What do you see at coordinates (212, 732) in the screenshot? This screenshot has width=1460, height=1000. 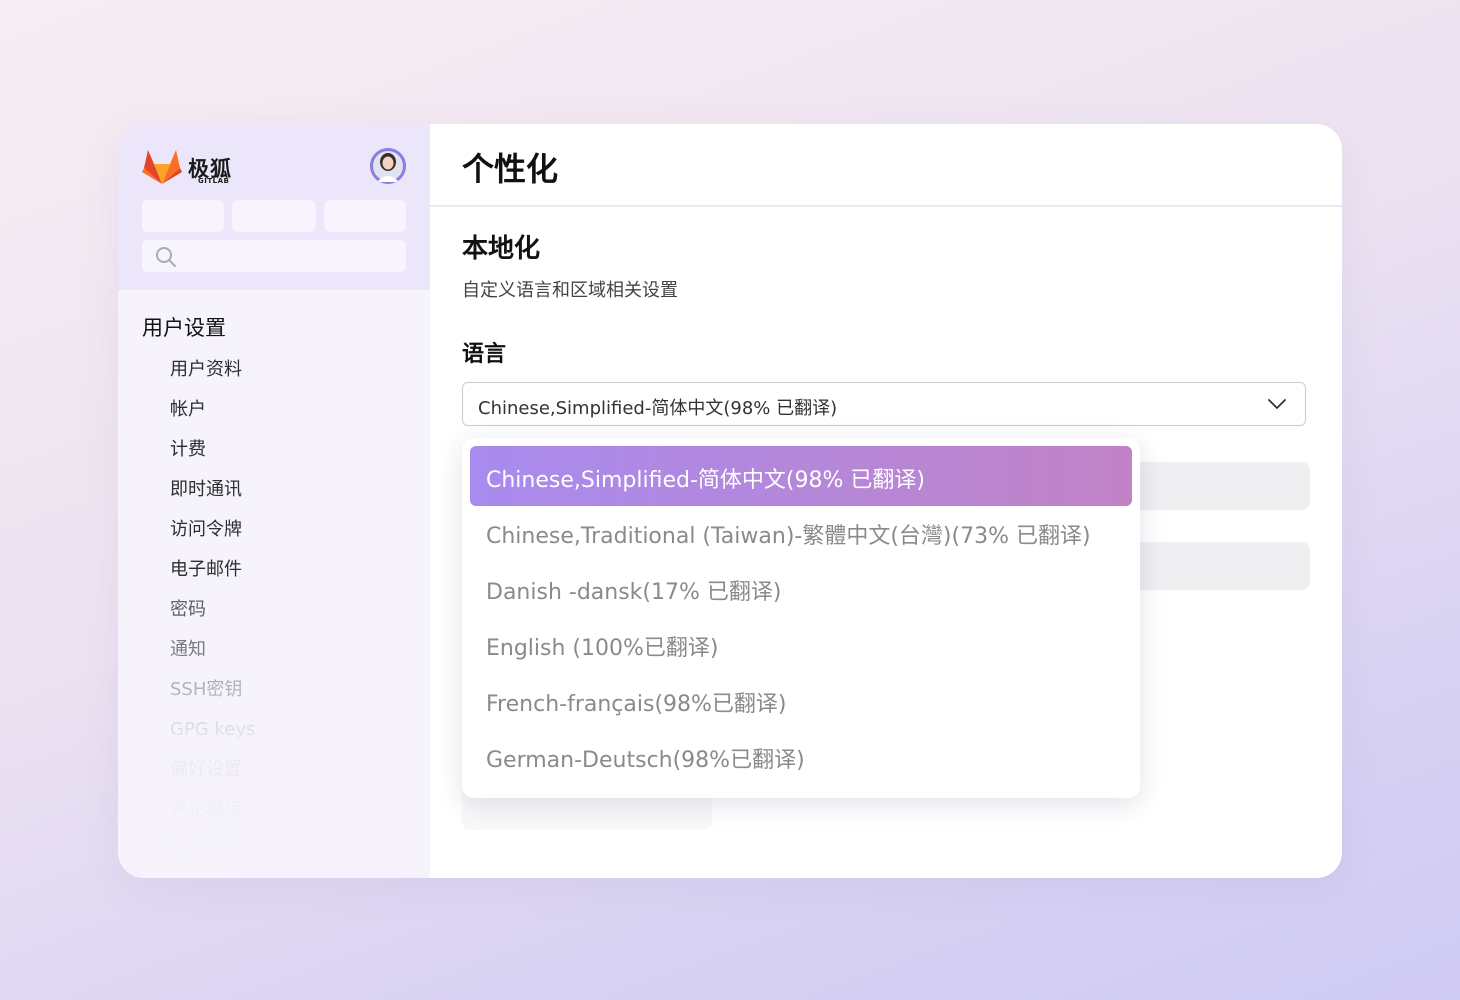 I see `sidebar-item-gpg-keys: GPG keys` at bounding box center [212, 732].